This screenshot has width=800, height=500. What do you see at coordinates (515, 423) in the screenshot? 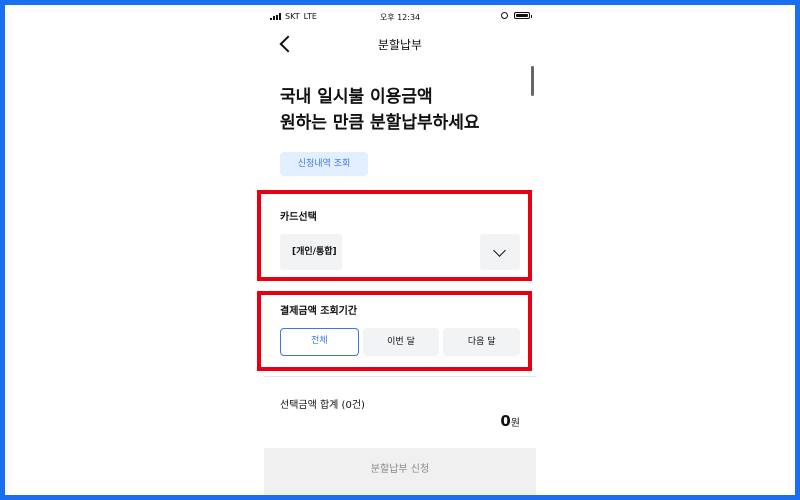
I see `total-unit: 원` at bounding box center [515, 423].